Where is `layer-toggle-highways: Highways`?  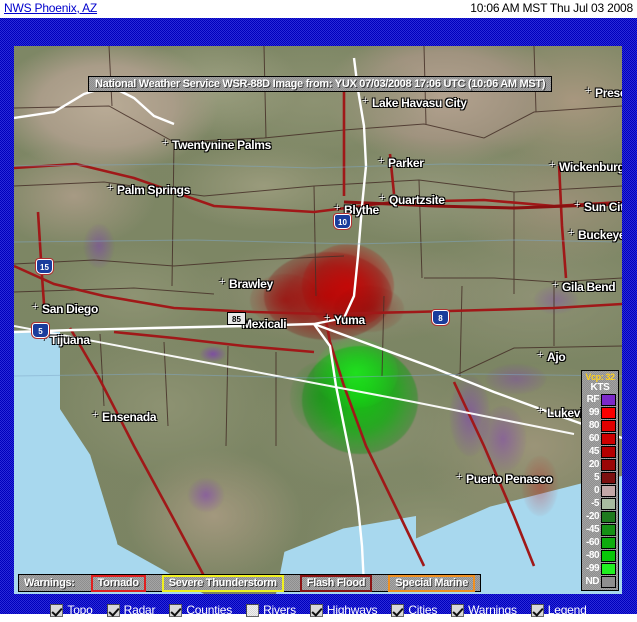
layer-toggle-highways: Highways is located at coordinates (343, 610).